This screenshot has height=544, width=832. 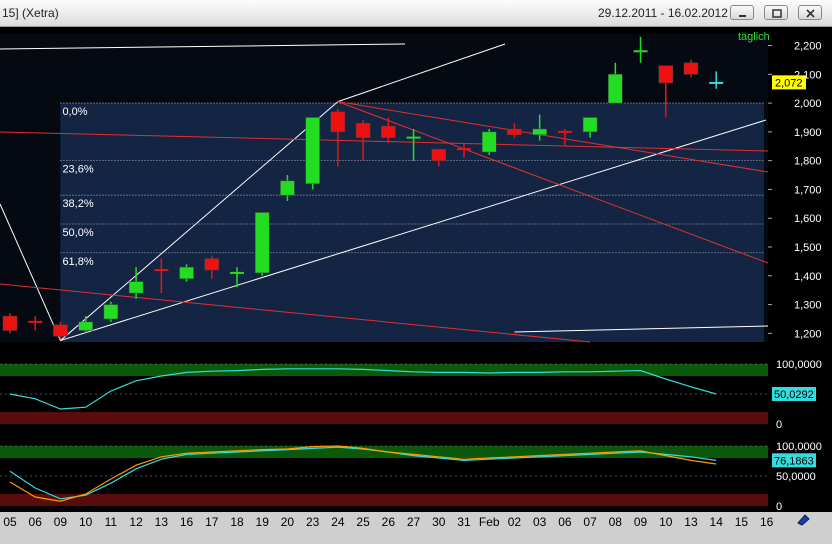 I want to click on indicator-2-oversold-zone, so click(x=384, y=500).